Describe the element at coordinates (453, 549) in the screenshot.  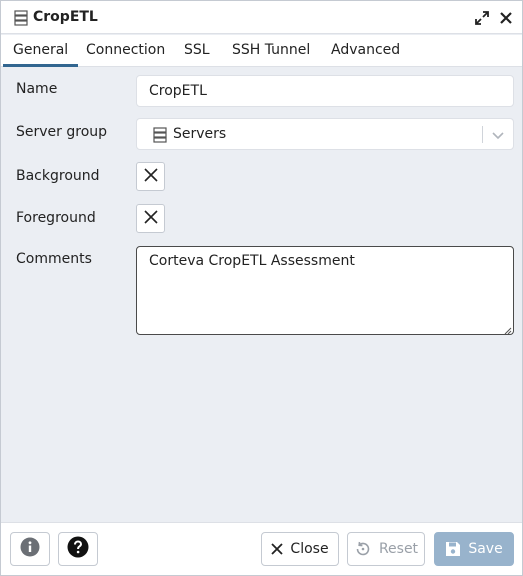
I see `save-icon` at that location.